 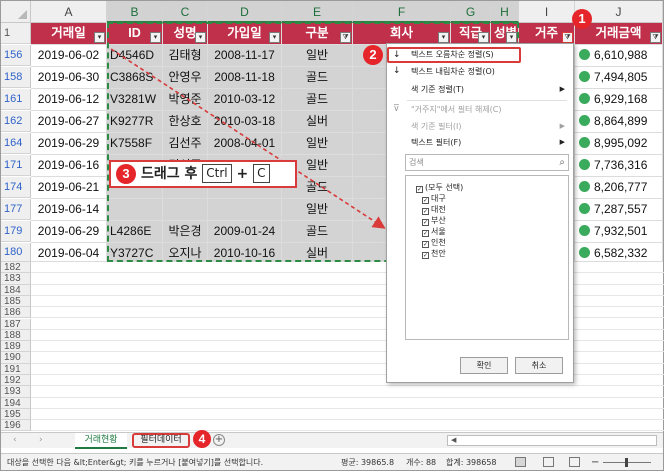 I want to click on cell-join-date: 2010-03-12, so click(x=245, y=100).